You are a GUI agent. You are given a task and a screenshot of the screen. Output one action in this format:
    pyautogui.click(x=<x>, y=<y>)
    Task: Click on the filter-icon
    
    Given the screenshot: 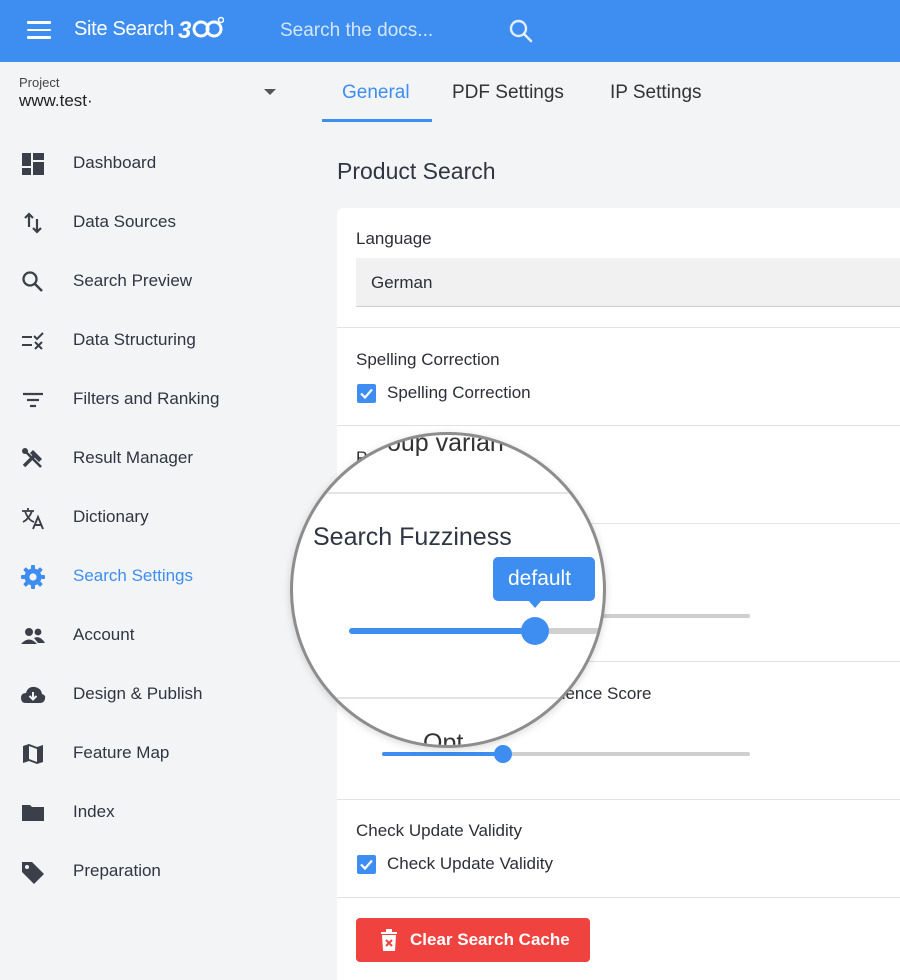 What is the action you would take?
    pyautogui.click(x=33, y=400)
    